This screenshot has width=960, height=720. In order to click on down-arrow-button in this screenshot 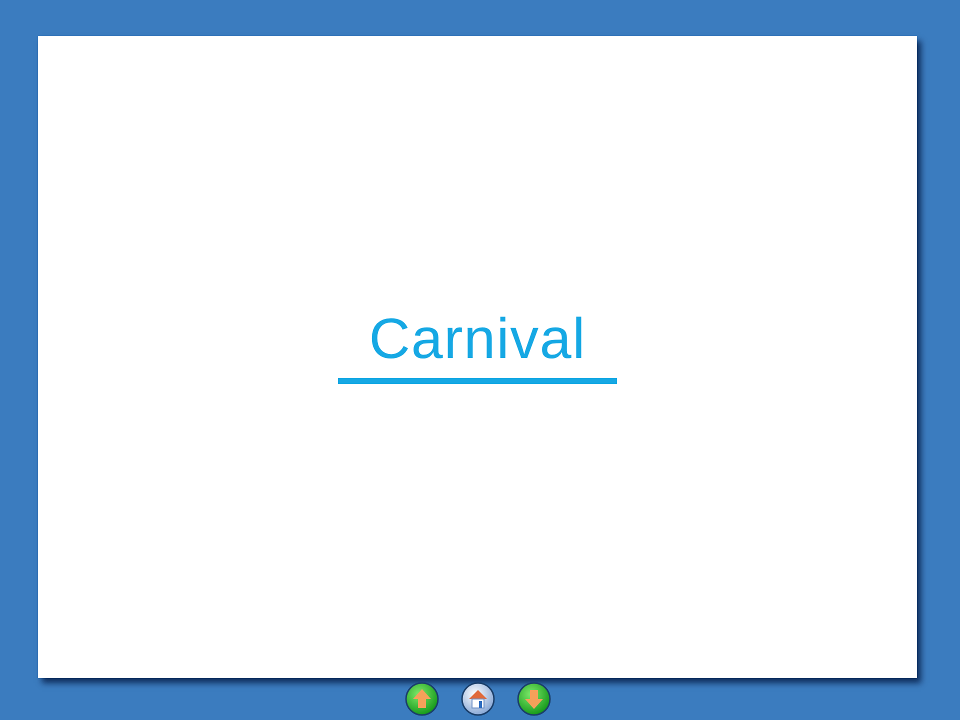, I will do `click(533, 699)`.